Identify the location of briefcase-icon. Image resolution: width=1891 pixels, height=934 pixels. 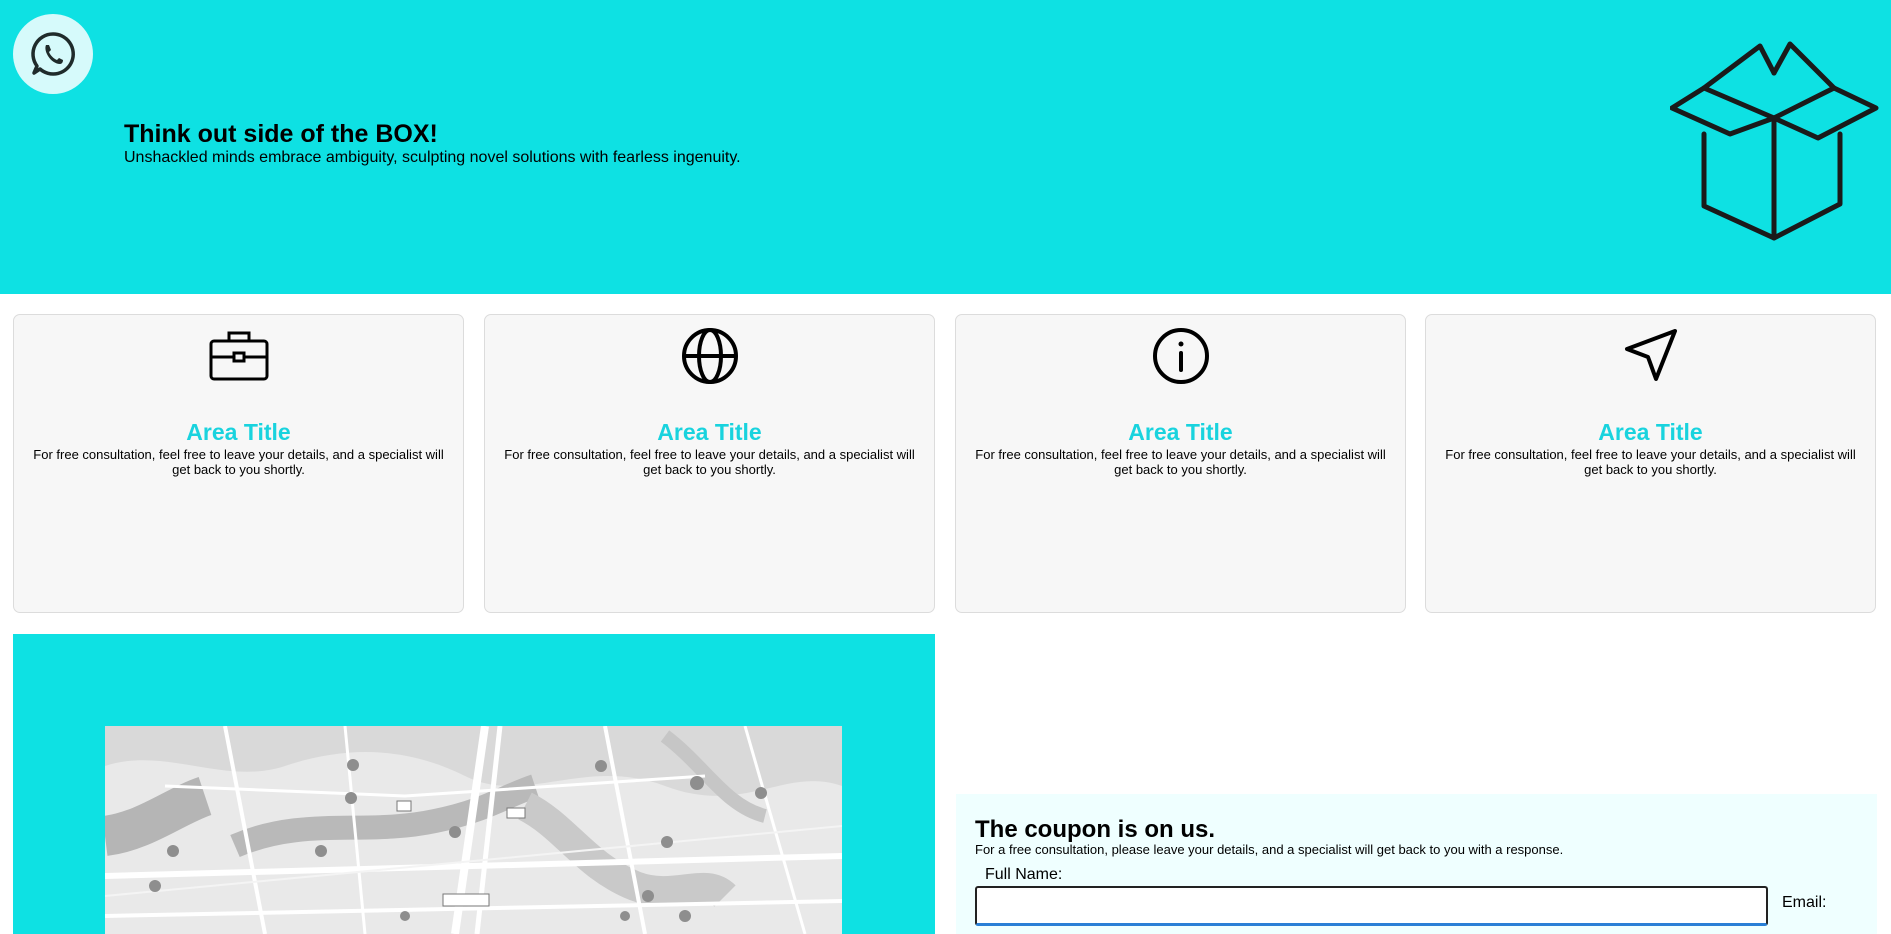
(238, 356).